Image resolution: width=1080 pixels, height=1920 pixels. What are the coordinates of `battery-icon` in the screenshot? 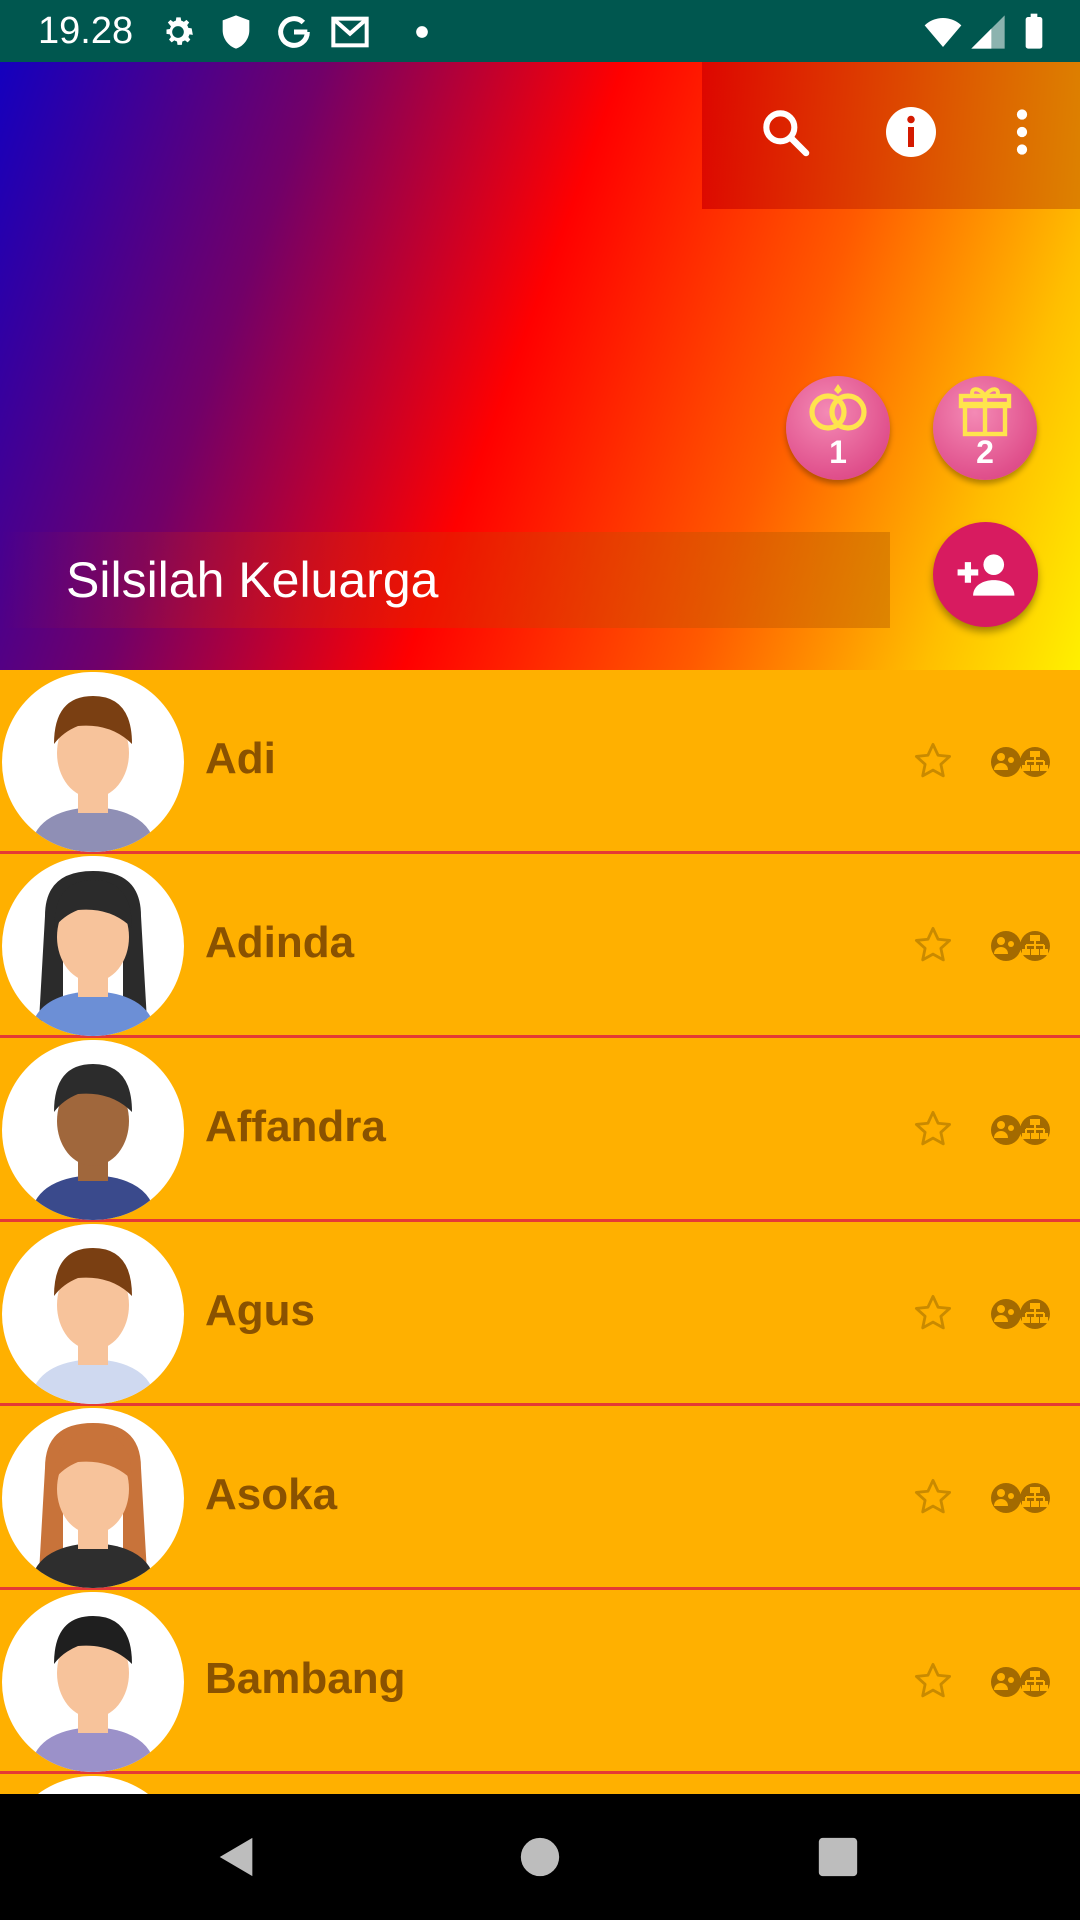 It's located at (1034, 31).